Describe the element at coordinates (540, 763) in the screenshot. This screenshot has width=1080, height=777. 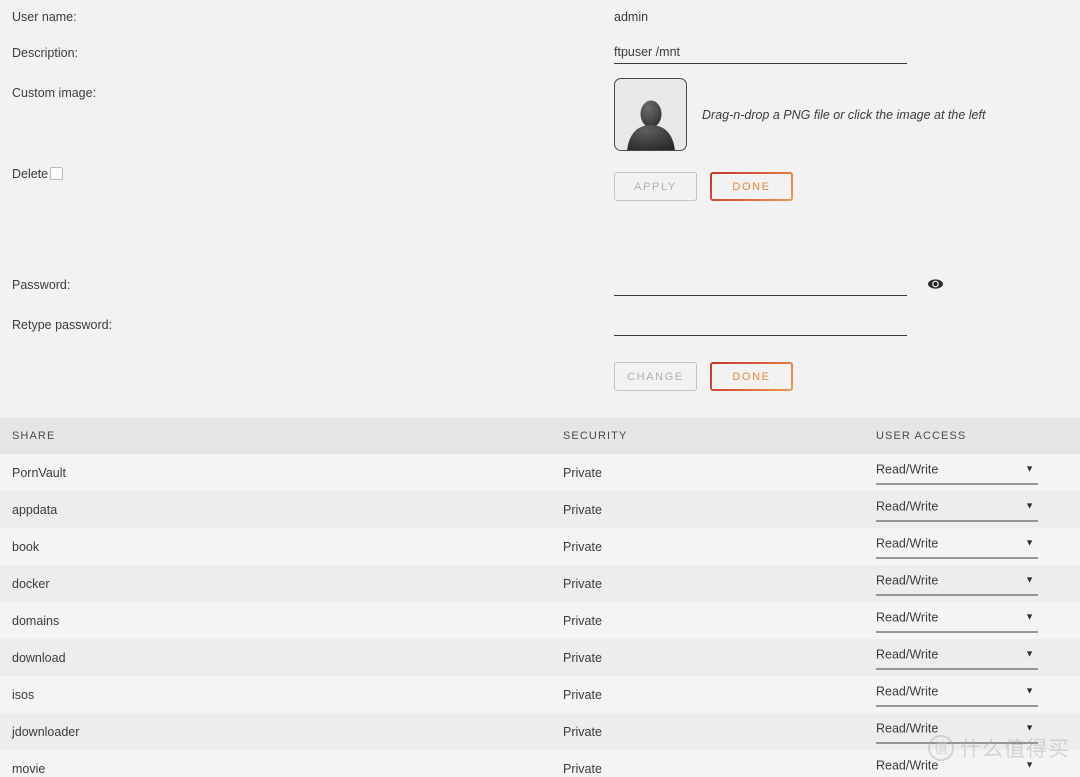
I see `table-row: movie Private Read/Write ▼` at that location.